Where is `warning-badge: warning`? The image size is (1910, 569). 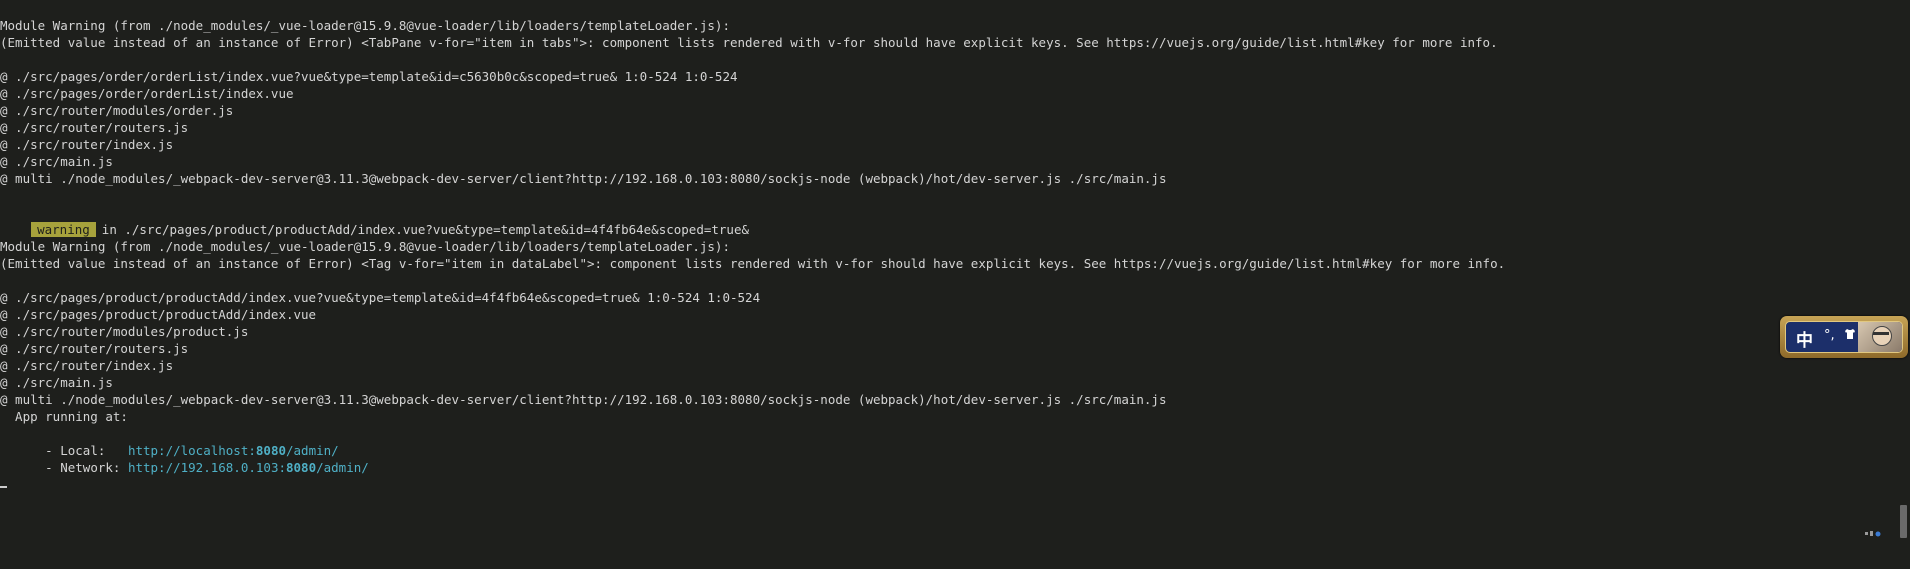
warning-badge: warning is located at coordinates (63, 229).